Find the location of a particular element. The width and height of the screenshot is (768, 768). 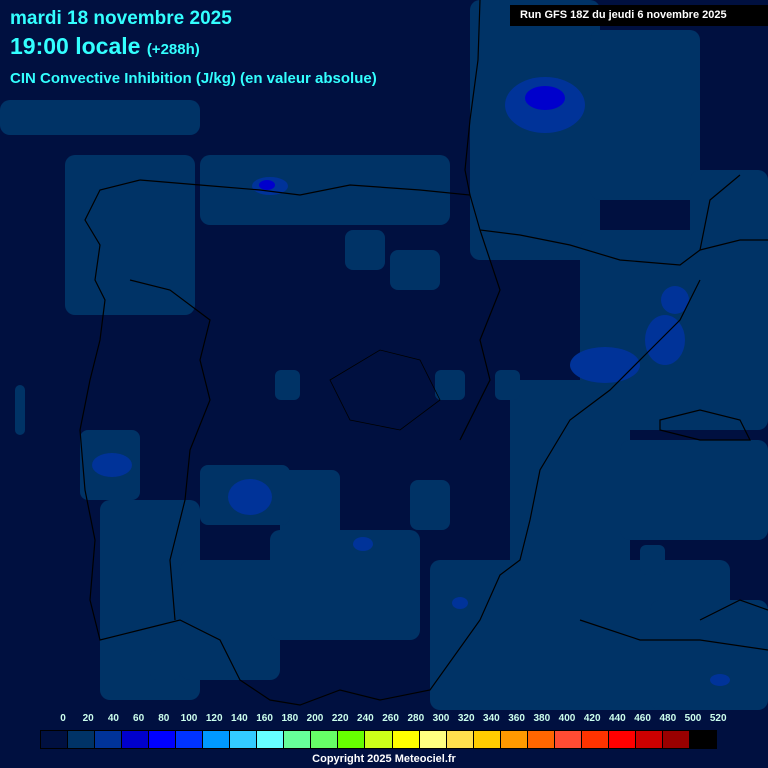

legend-label: 440 is located at coordinates (617, 718).